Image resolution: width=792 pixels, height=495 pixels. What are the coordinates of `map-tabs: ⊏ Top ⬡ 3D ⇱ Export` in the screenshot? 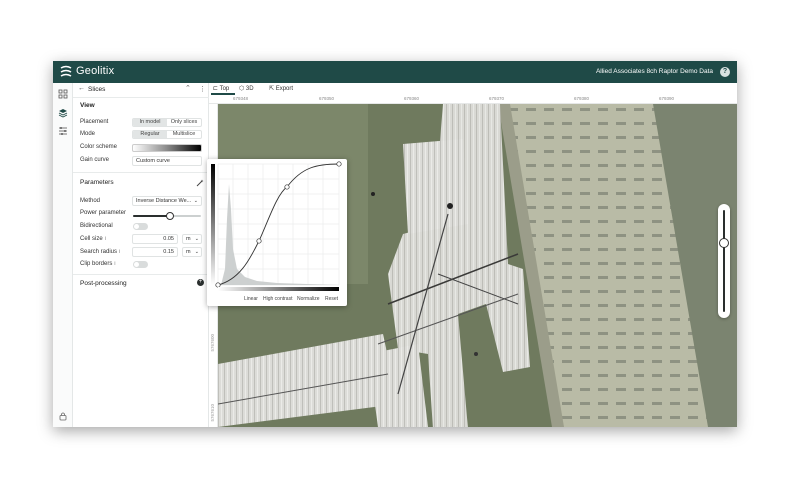 It's located at (473, 89).